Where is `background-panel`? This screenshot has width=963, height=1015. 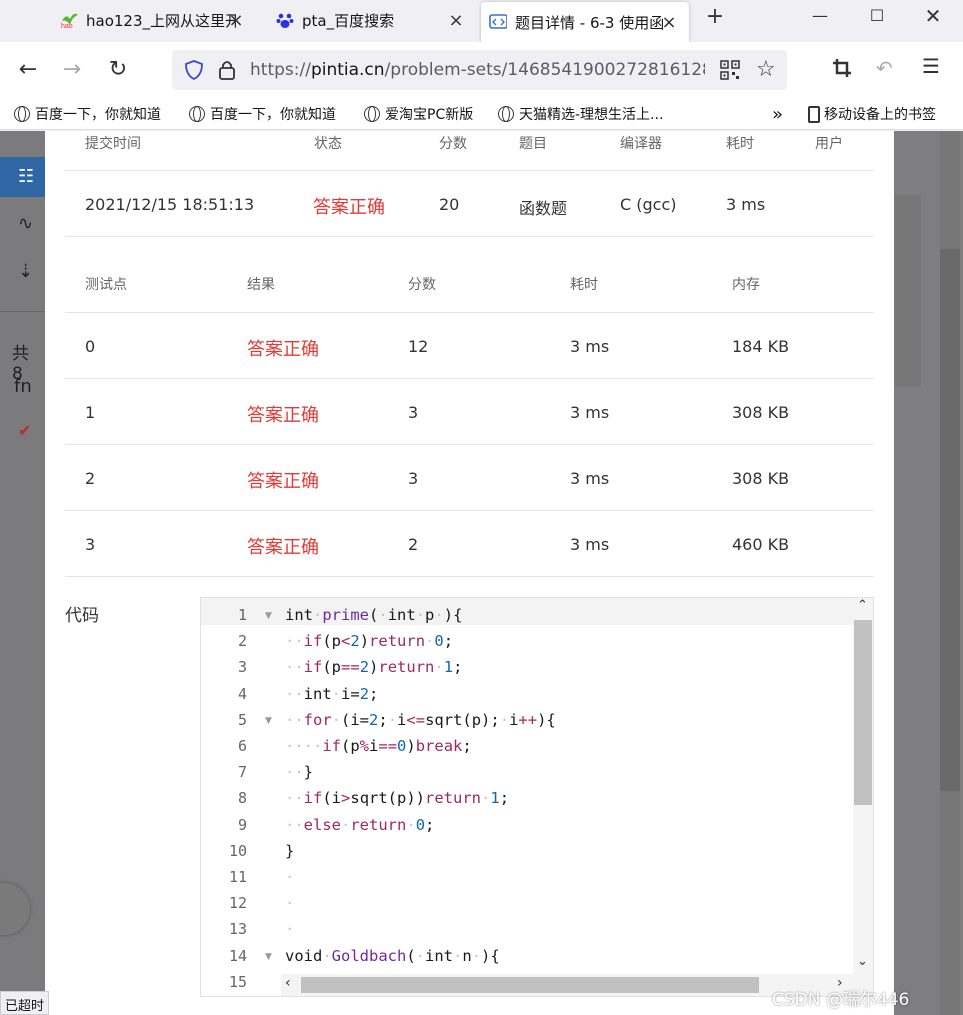 background-panel is located at coordinates (907, 291).